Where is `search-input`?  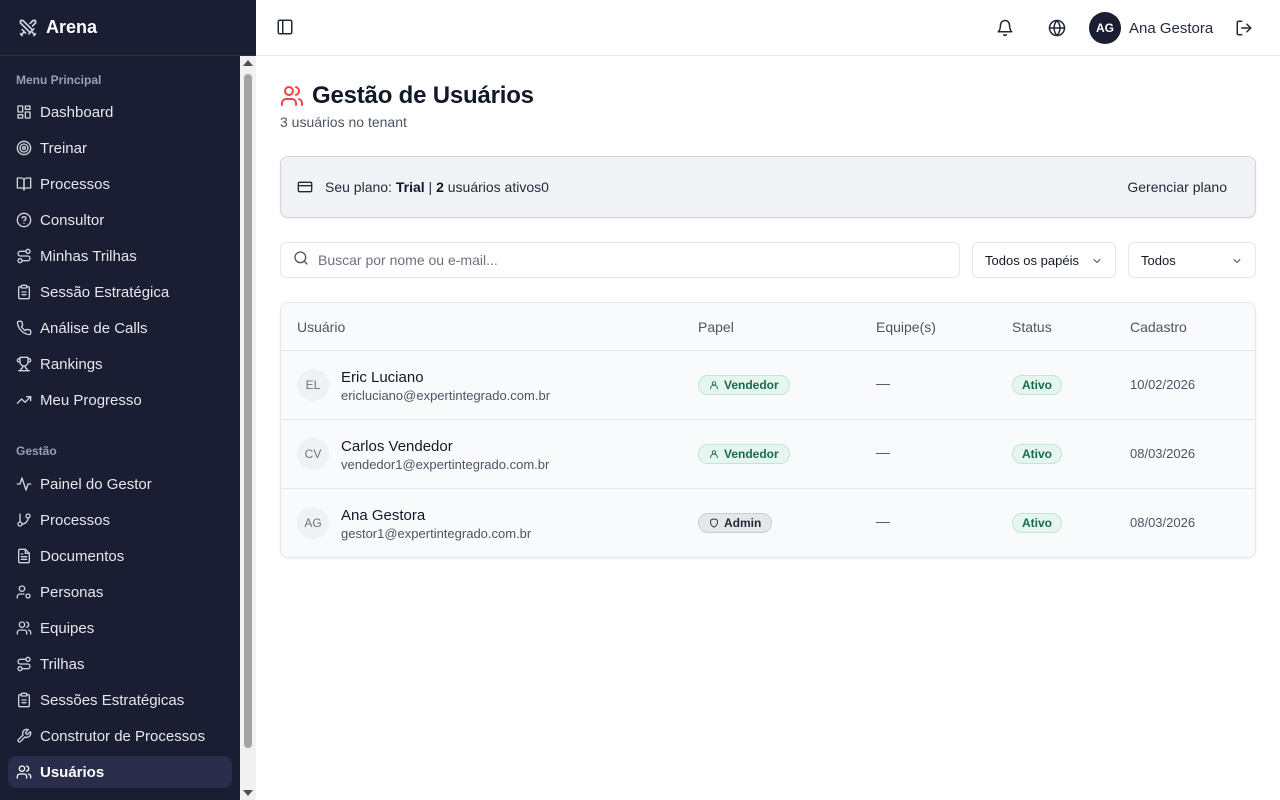
search-input is located at coordinates (618, 260).